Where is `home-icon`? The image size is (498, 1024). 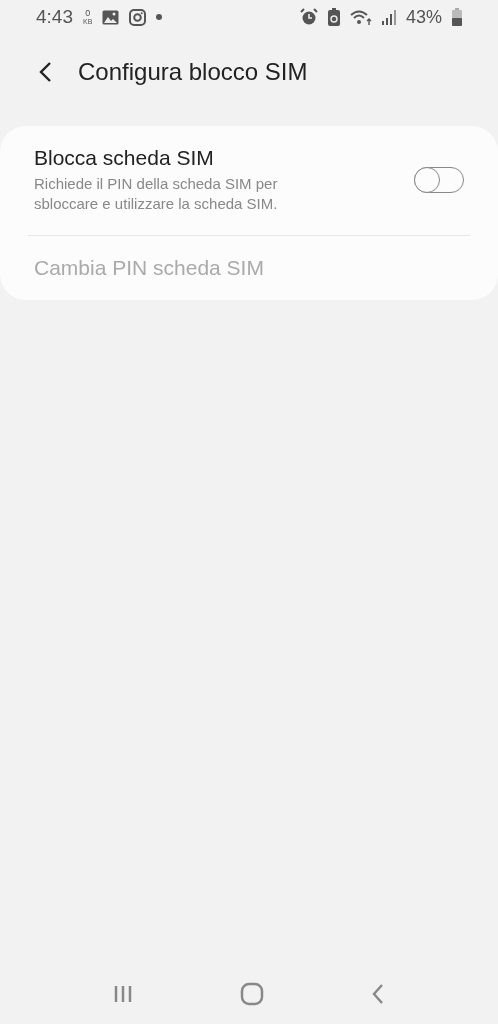
home-icon is located at coordinates (252, 994).